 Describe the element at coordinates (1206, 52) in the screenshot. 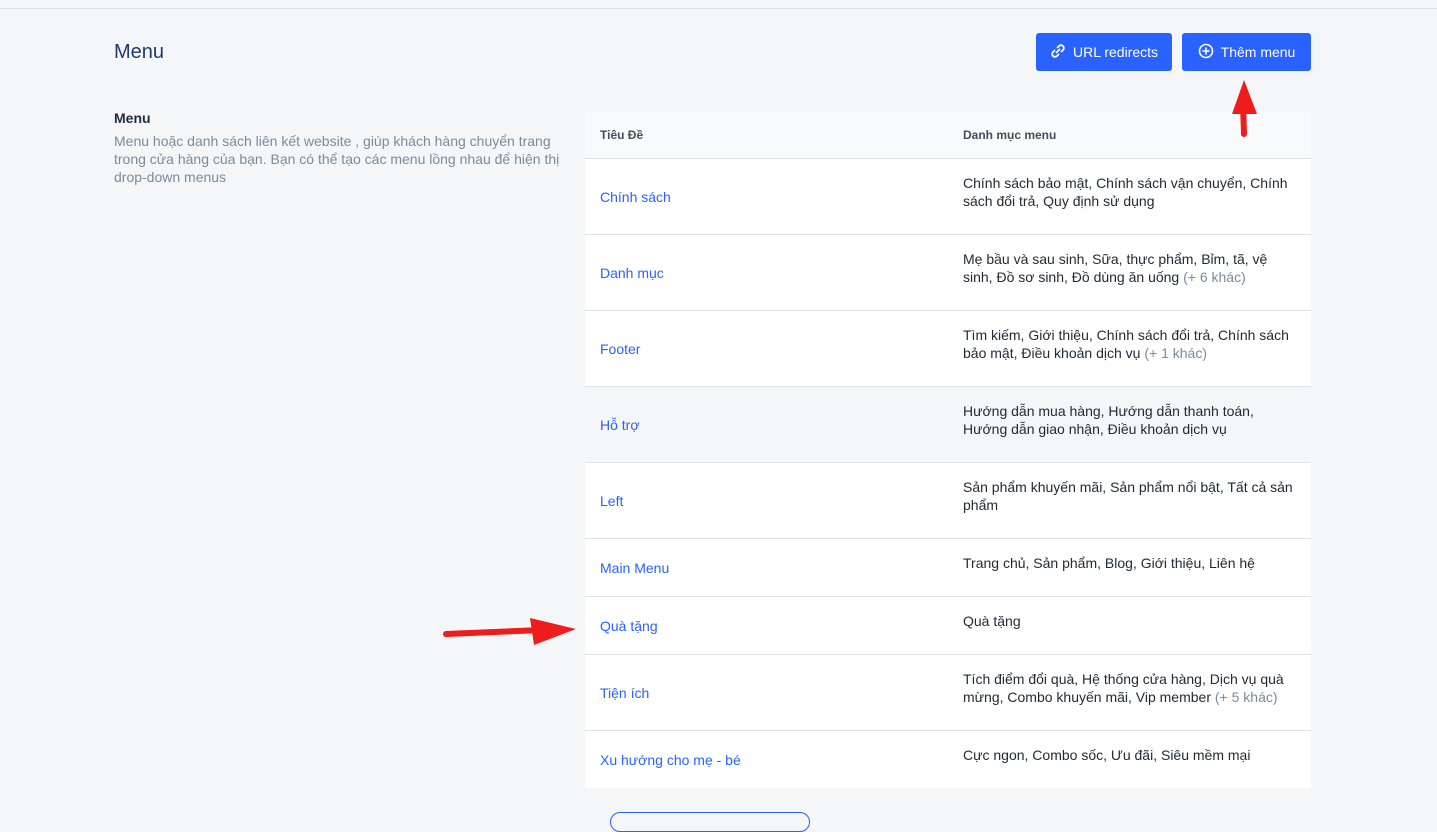

I see `plus-circle-icon` at that location.